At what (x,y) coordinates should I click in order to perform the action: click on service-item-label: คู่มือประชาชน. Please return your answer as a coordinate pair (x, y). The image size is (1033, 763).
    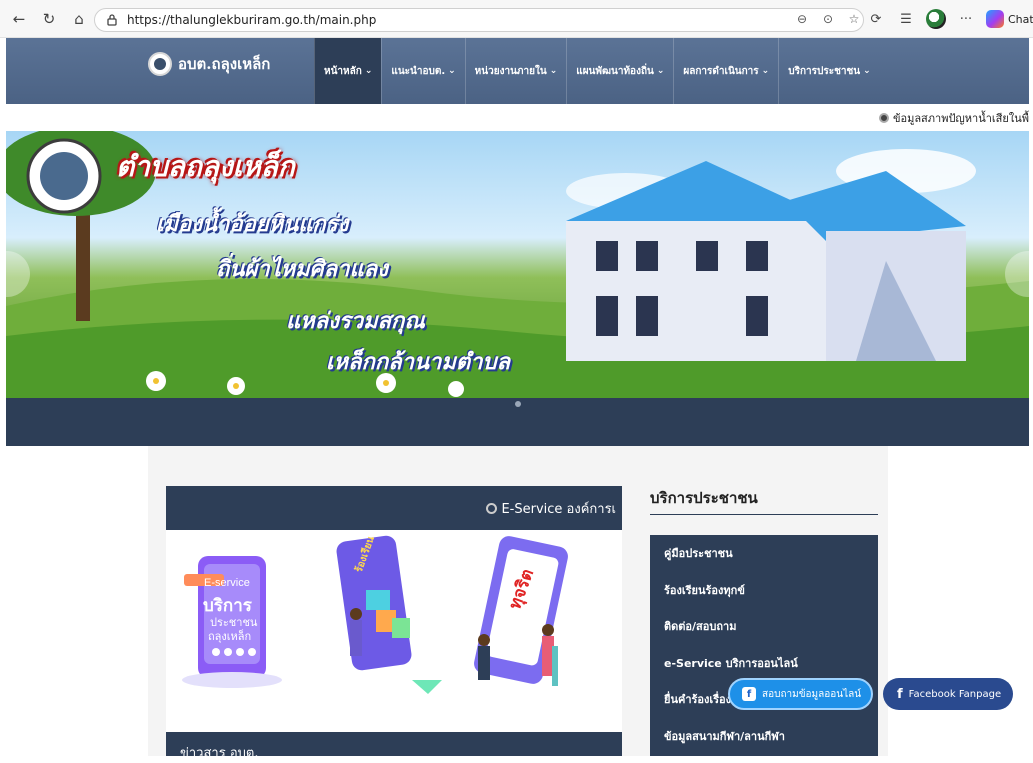
    Looking at the image, I should click on (698, 554).